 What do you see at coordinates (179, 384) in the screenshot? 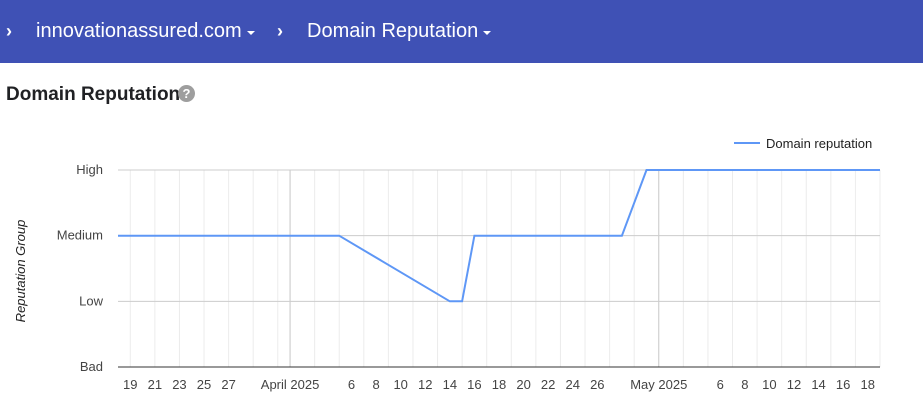
I see `x-tick-label: 23` at bounding box center [179, 384].